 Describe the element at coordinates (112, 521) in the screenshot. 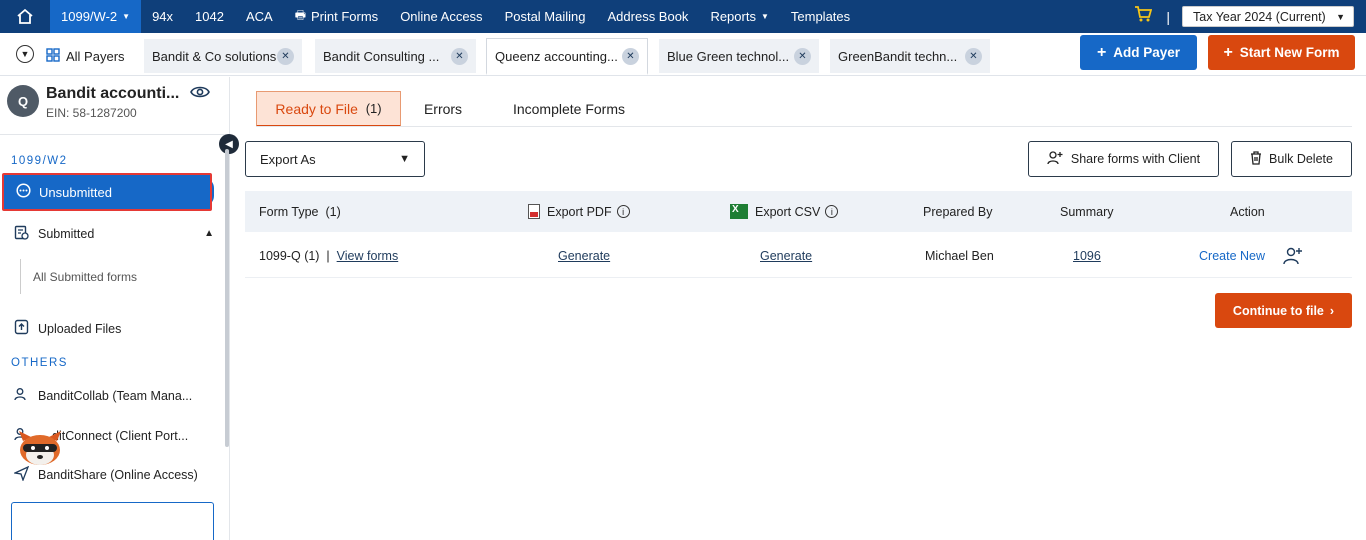

I see `sidebar-bottom-card` at that location.